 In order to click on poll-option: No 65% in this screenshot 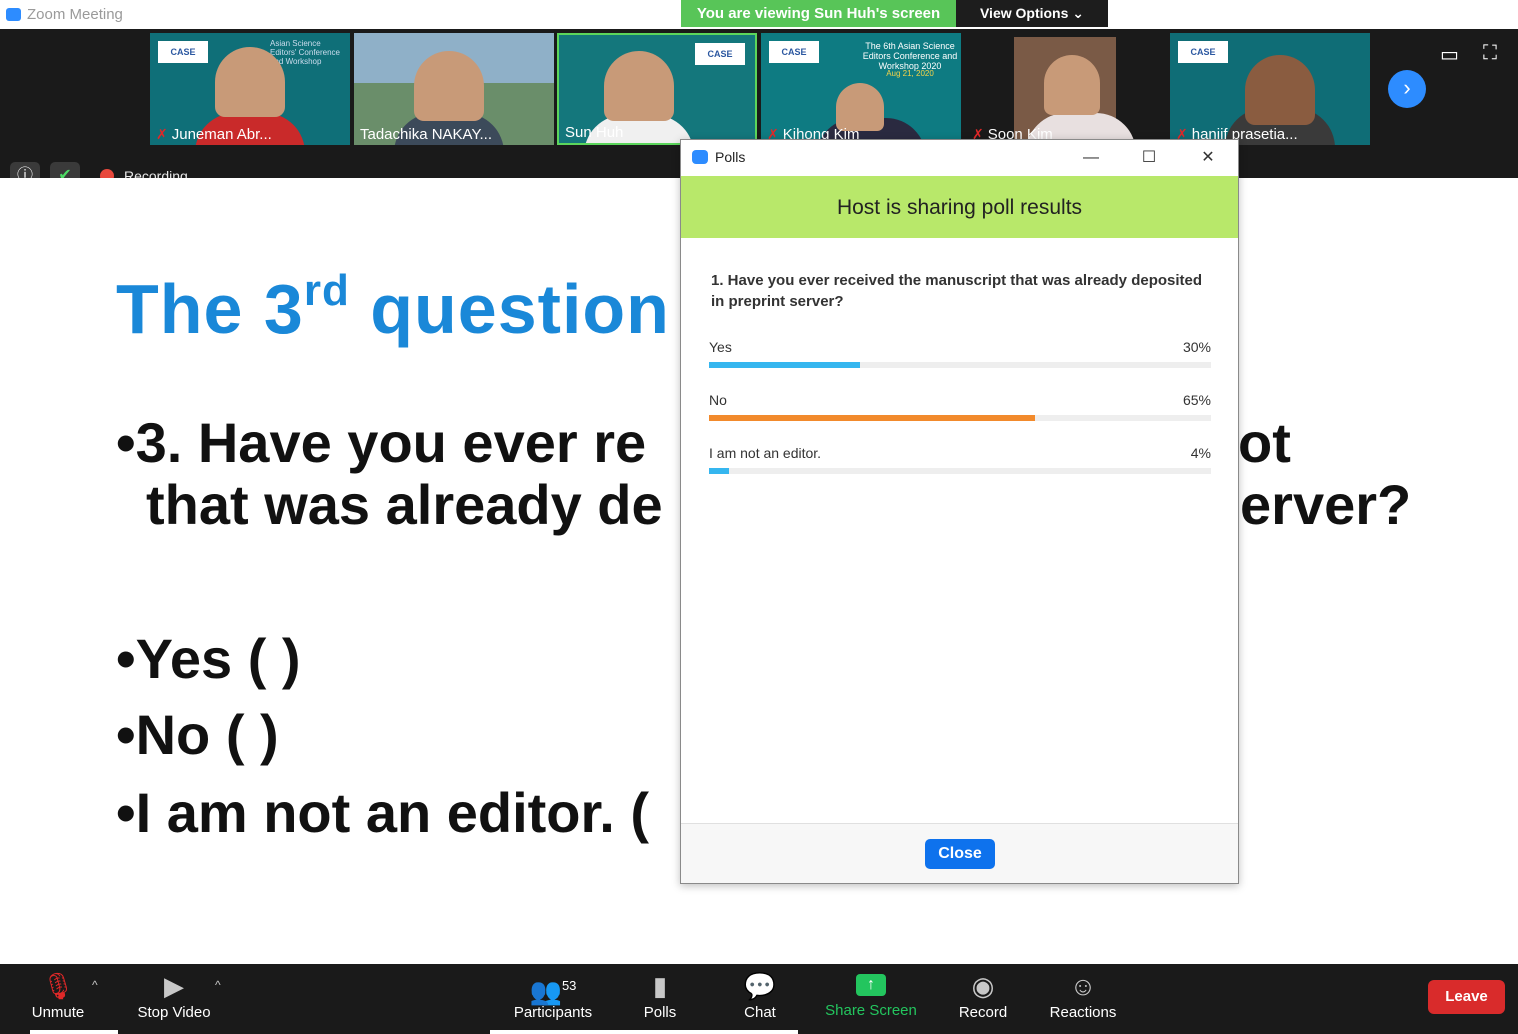, I will do `click(960, 406)`.